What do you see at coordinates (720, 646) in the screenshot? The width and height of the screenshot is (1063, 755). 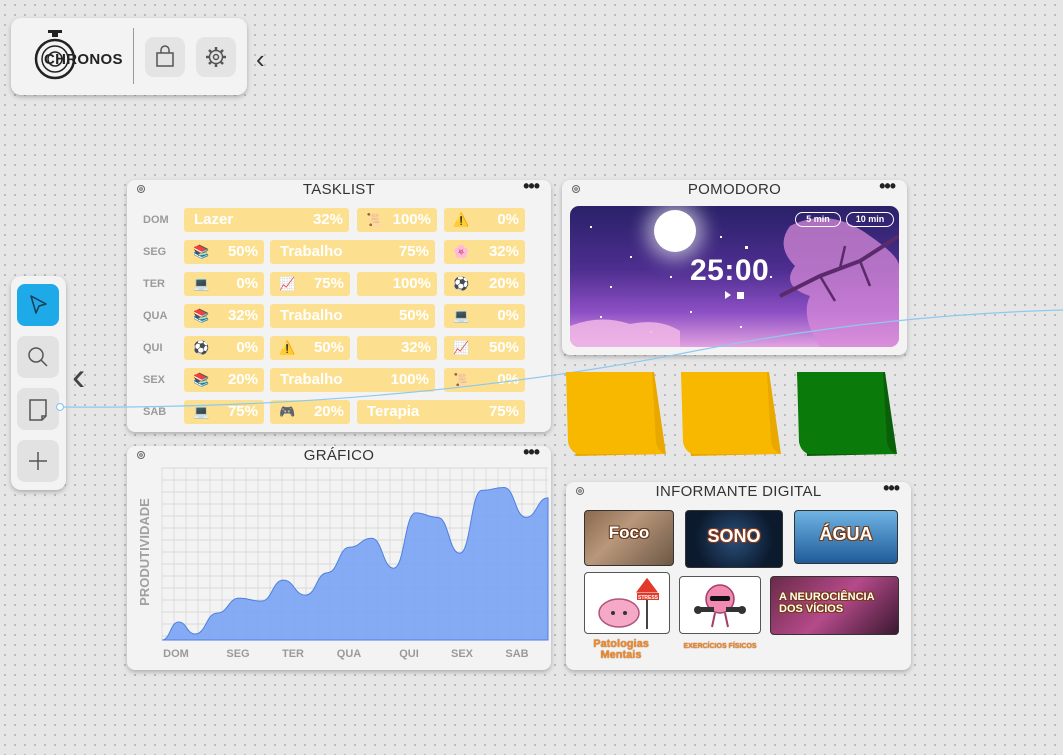 I see `card-caption: EXERCÍCIOS FÍSICOS` at bounding box center [720, 646].